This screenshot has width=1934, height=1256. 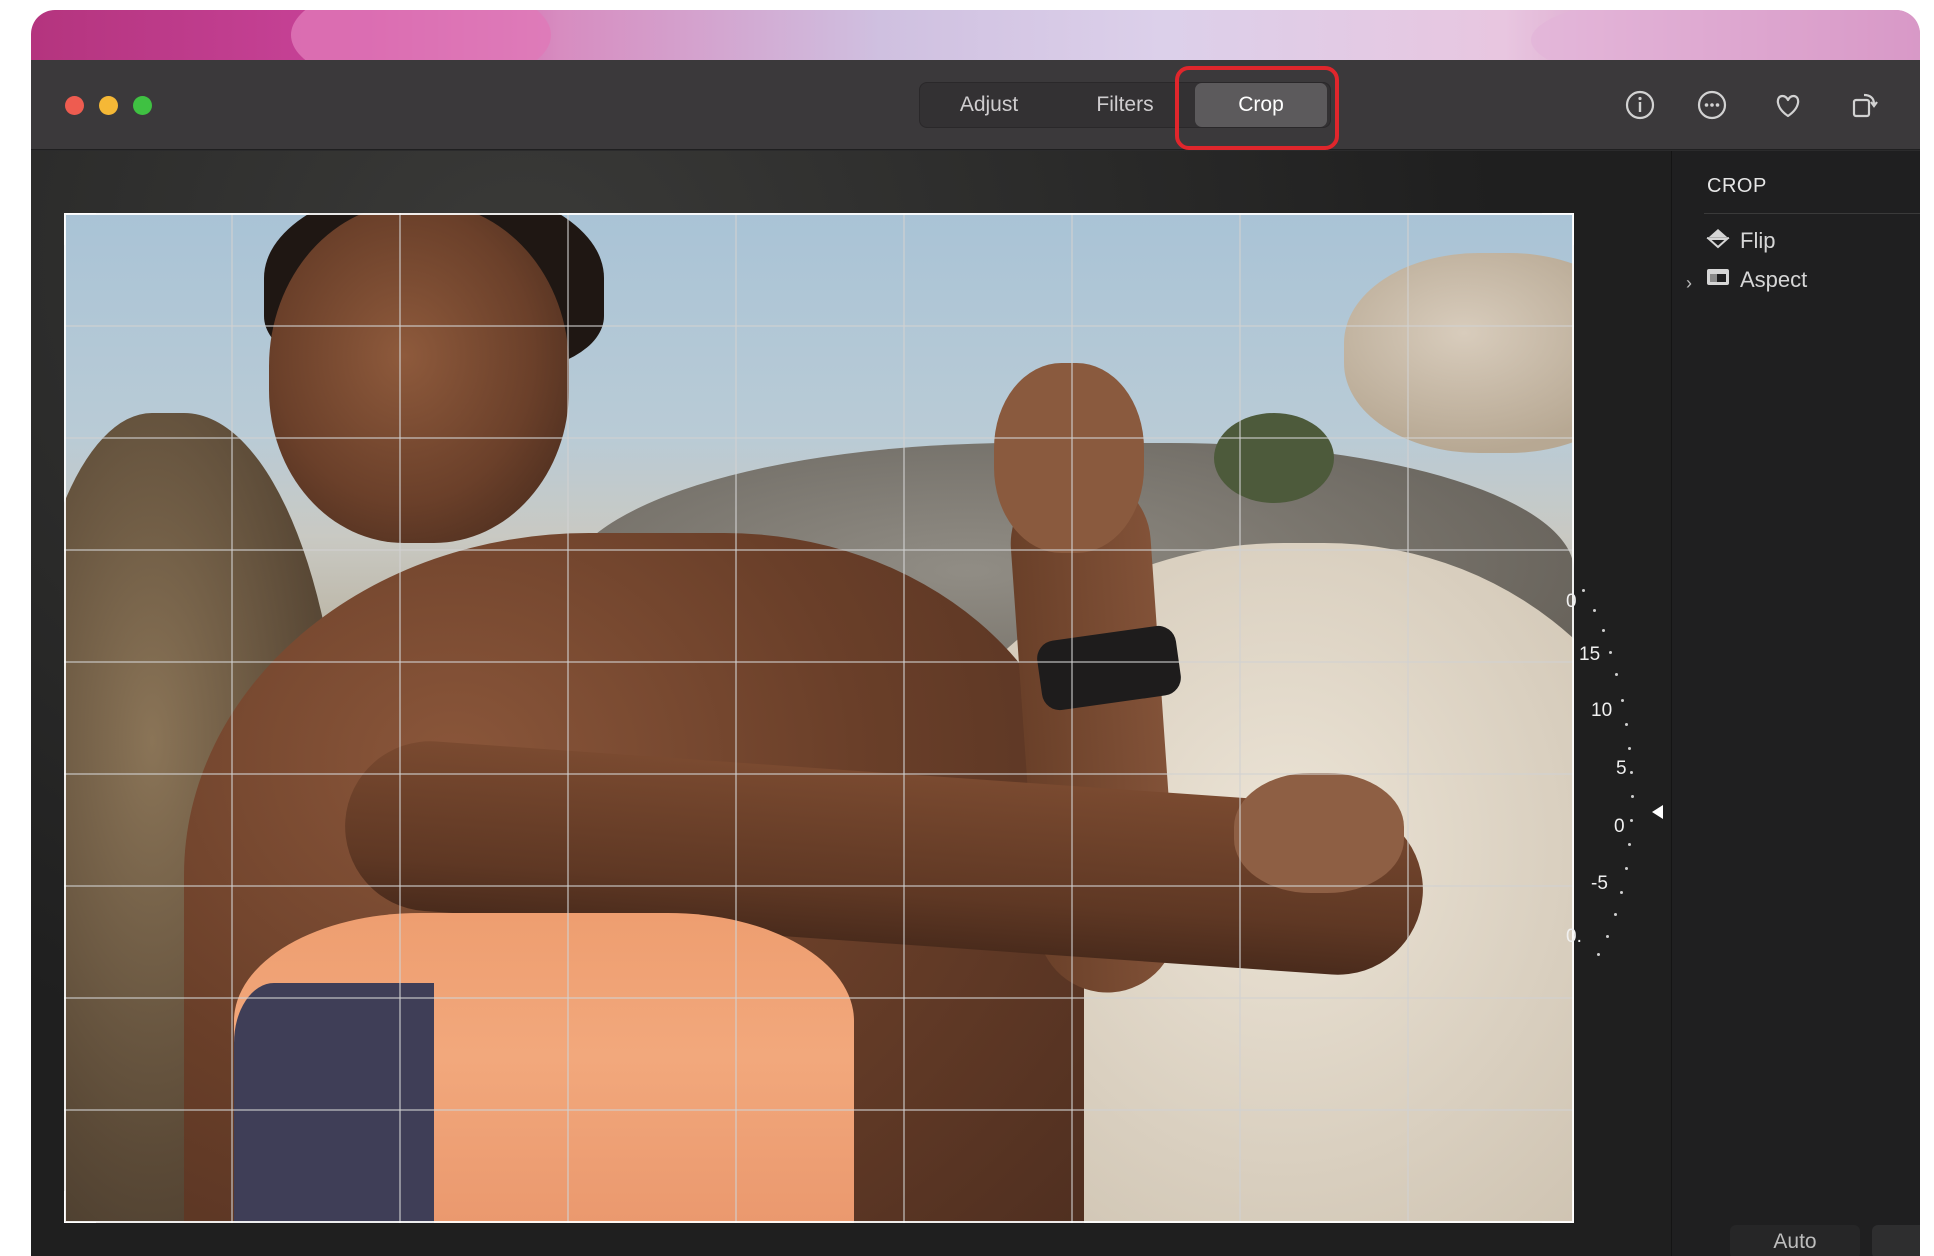 What do you see at coordinates (1640, 105) in the screenshot?
I see `info-icon` at bounding box center [1640, 105].